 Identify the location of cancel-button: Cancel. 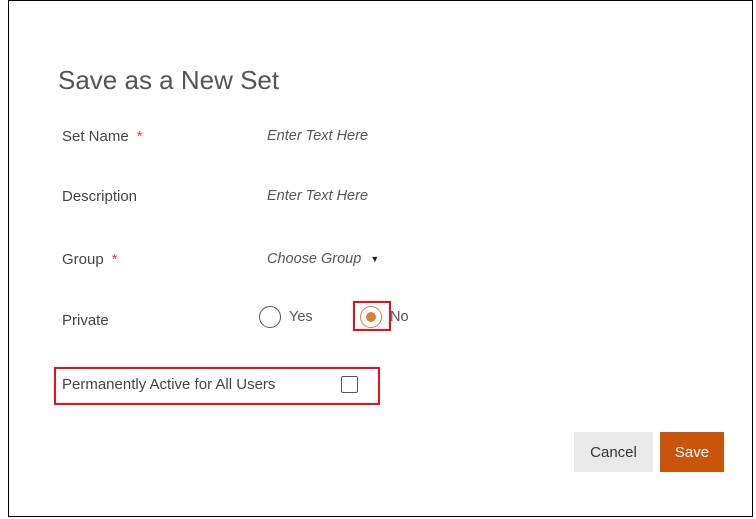
(613, 452).